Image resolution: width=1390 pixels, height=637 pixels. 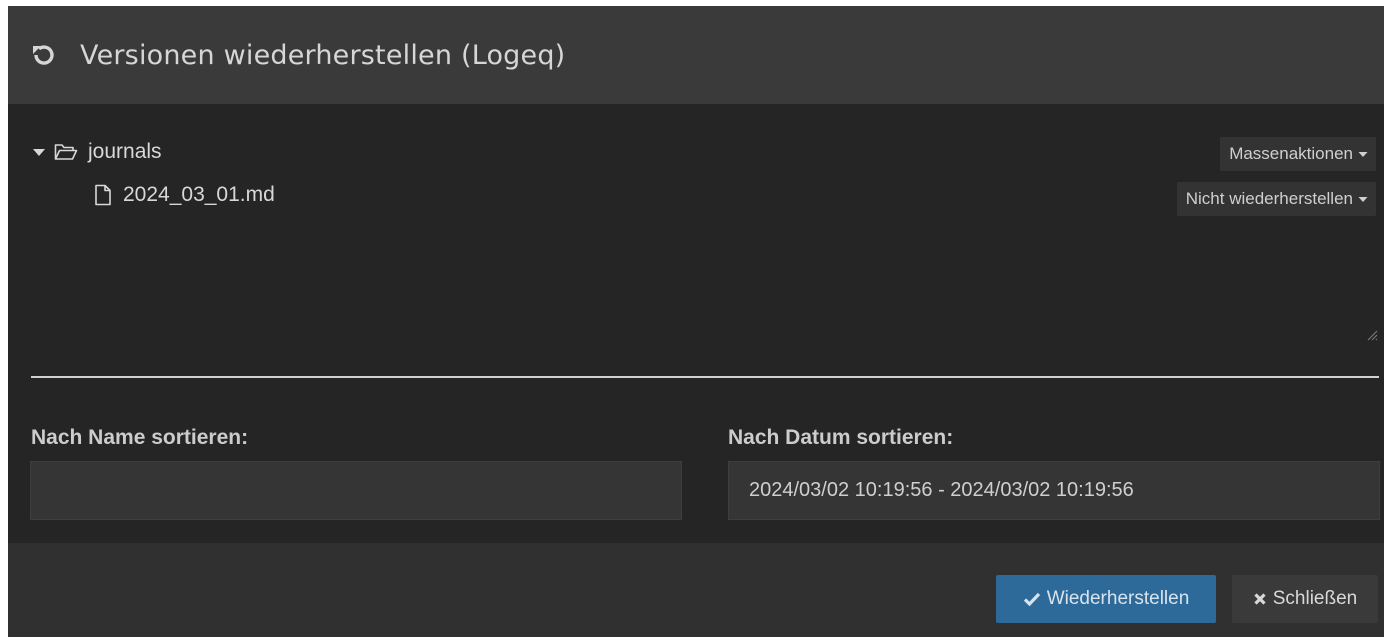 I want to click on sort-by-date-input, so click(x=1054, y=490).